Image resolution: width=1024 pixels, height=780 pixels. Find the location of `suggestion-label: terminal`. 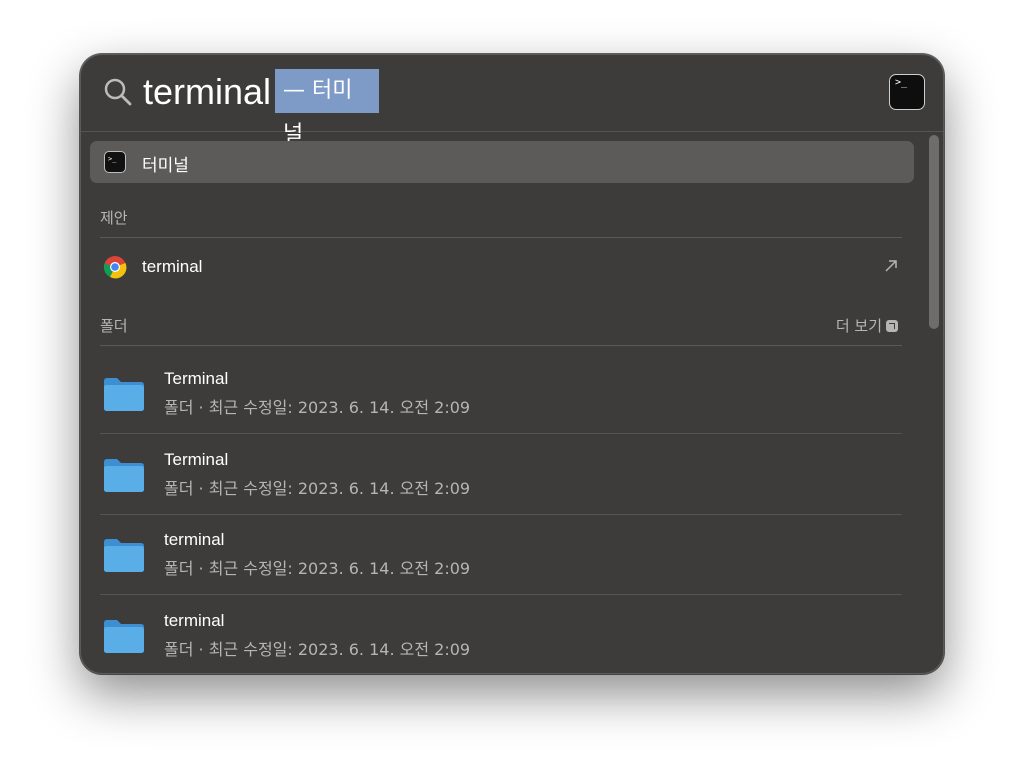

suggestion-label: terminal is located at coordinates (172, 266).